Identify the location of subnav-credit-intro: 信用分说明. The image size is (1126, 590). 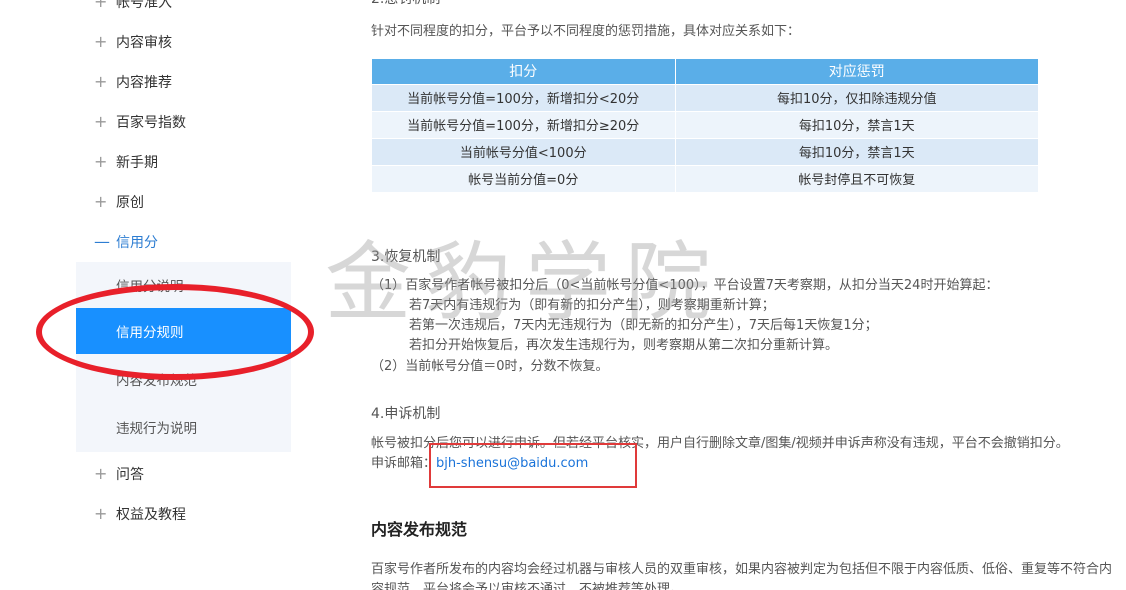
(183, 285).